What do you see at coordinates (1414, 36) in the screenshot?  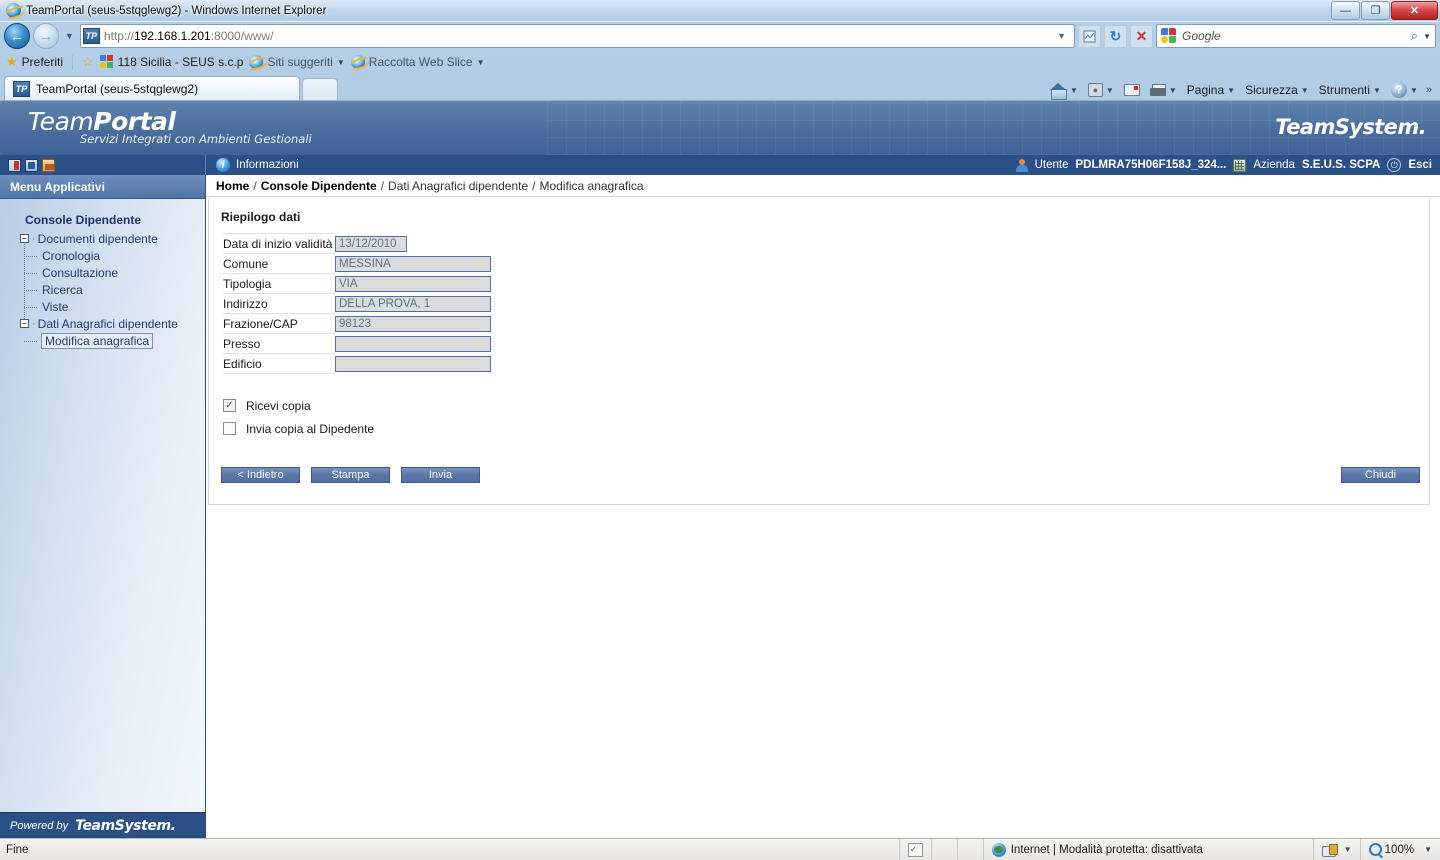 I see `search-go-icon: ⌕` at bounding box center [1414, 36].